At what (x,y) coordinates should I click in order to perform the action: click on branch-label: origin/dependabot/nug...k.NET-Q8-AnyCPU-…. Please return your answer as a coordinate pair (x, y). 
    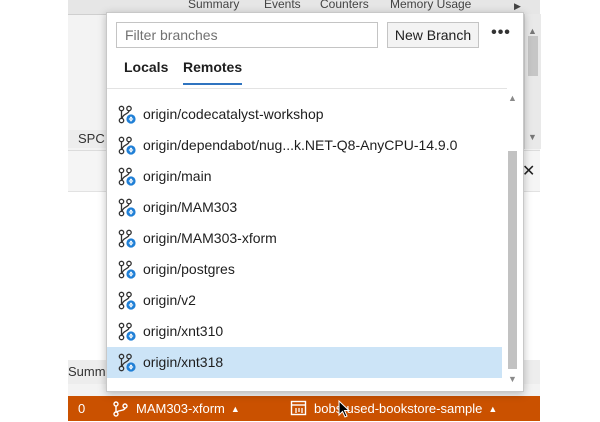
    Looking at the image, I should click on (300, 145).